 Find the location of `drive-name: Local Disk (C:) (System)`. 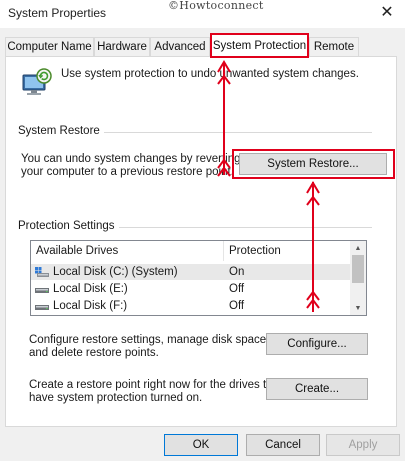

drive-name: Local Disk (C:) (System) is located at coordinates (115, 272).